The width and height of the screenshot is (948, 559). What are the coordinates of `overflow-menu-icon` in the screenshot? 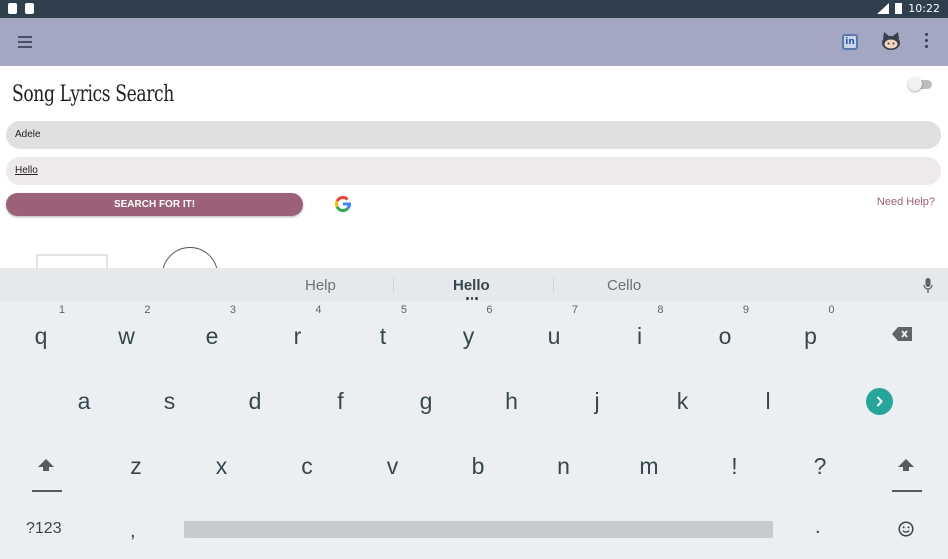 It's located at (926, 42).